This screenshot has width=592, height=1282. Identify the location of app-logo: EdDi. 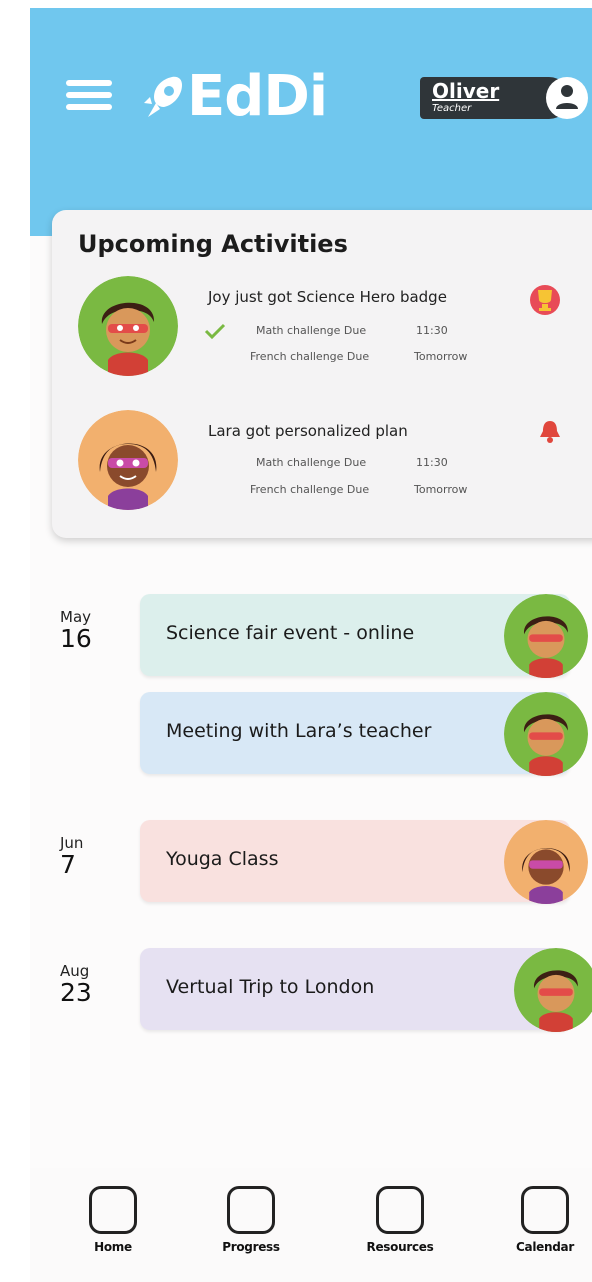
(257, 96).